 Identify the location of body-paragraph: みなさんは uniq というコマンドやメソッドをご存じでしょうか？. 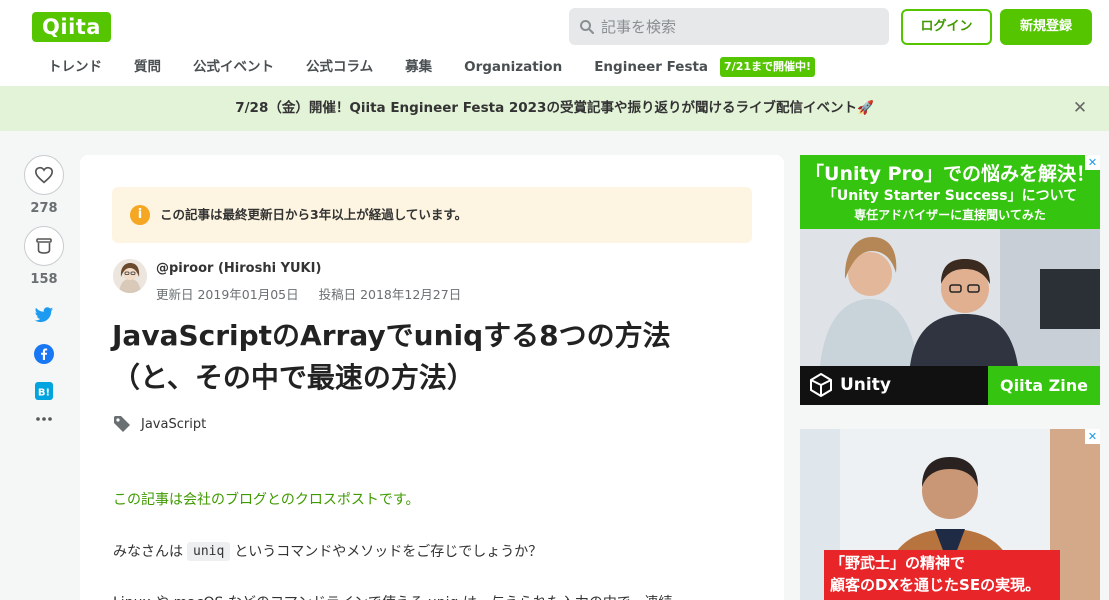
(327, 551).